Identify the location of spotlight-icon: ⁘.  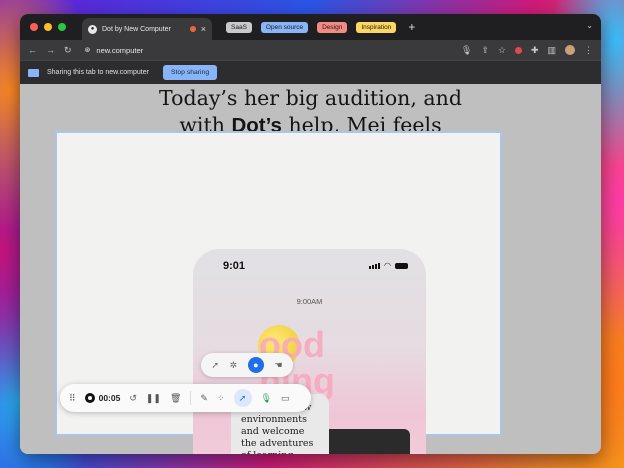
(221, 398).